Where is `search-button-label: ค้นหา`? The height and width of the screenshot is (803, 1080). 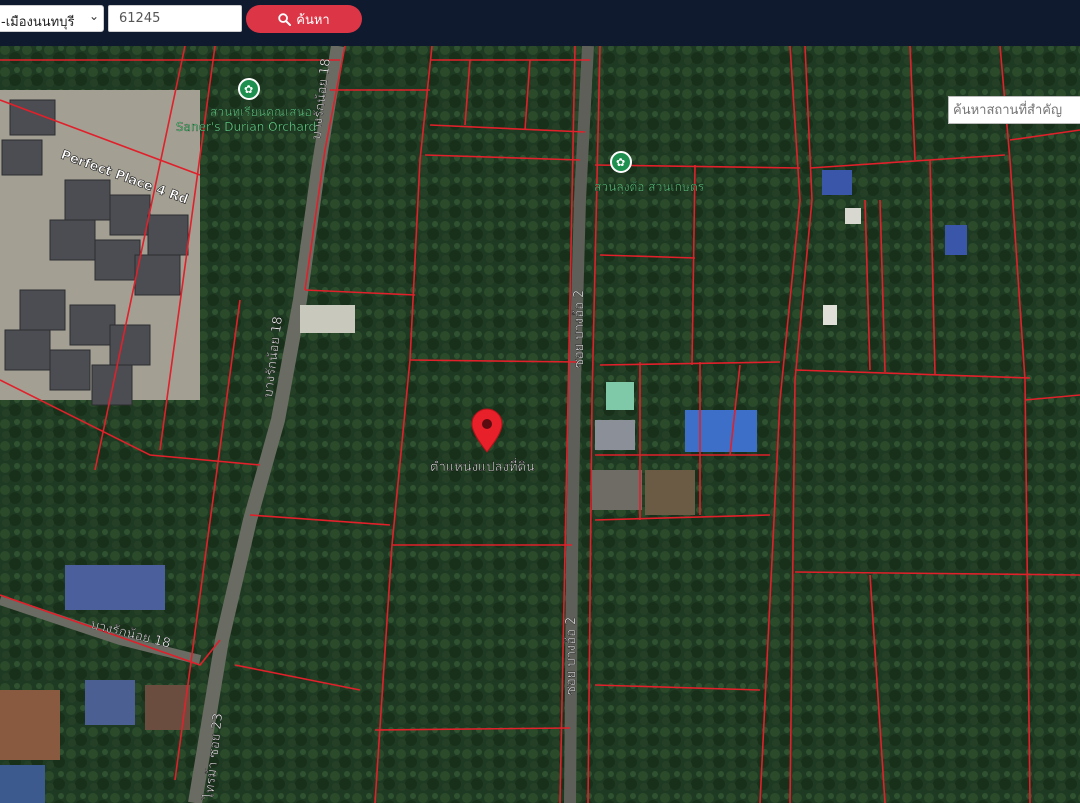 search-button-label: ค้นหา is located at coordinates (313, 20).